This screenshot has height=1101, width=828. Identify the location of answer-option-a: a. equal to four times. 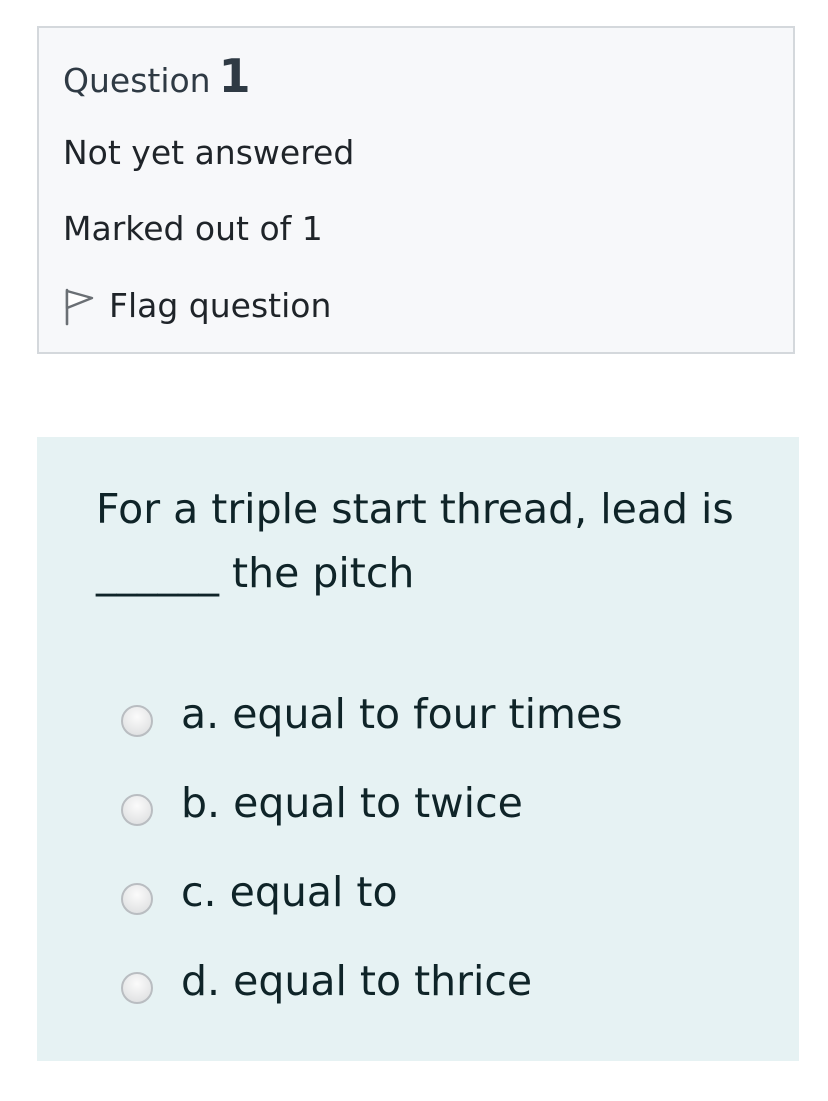
(372, 713).